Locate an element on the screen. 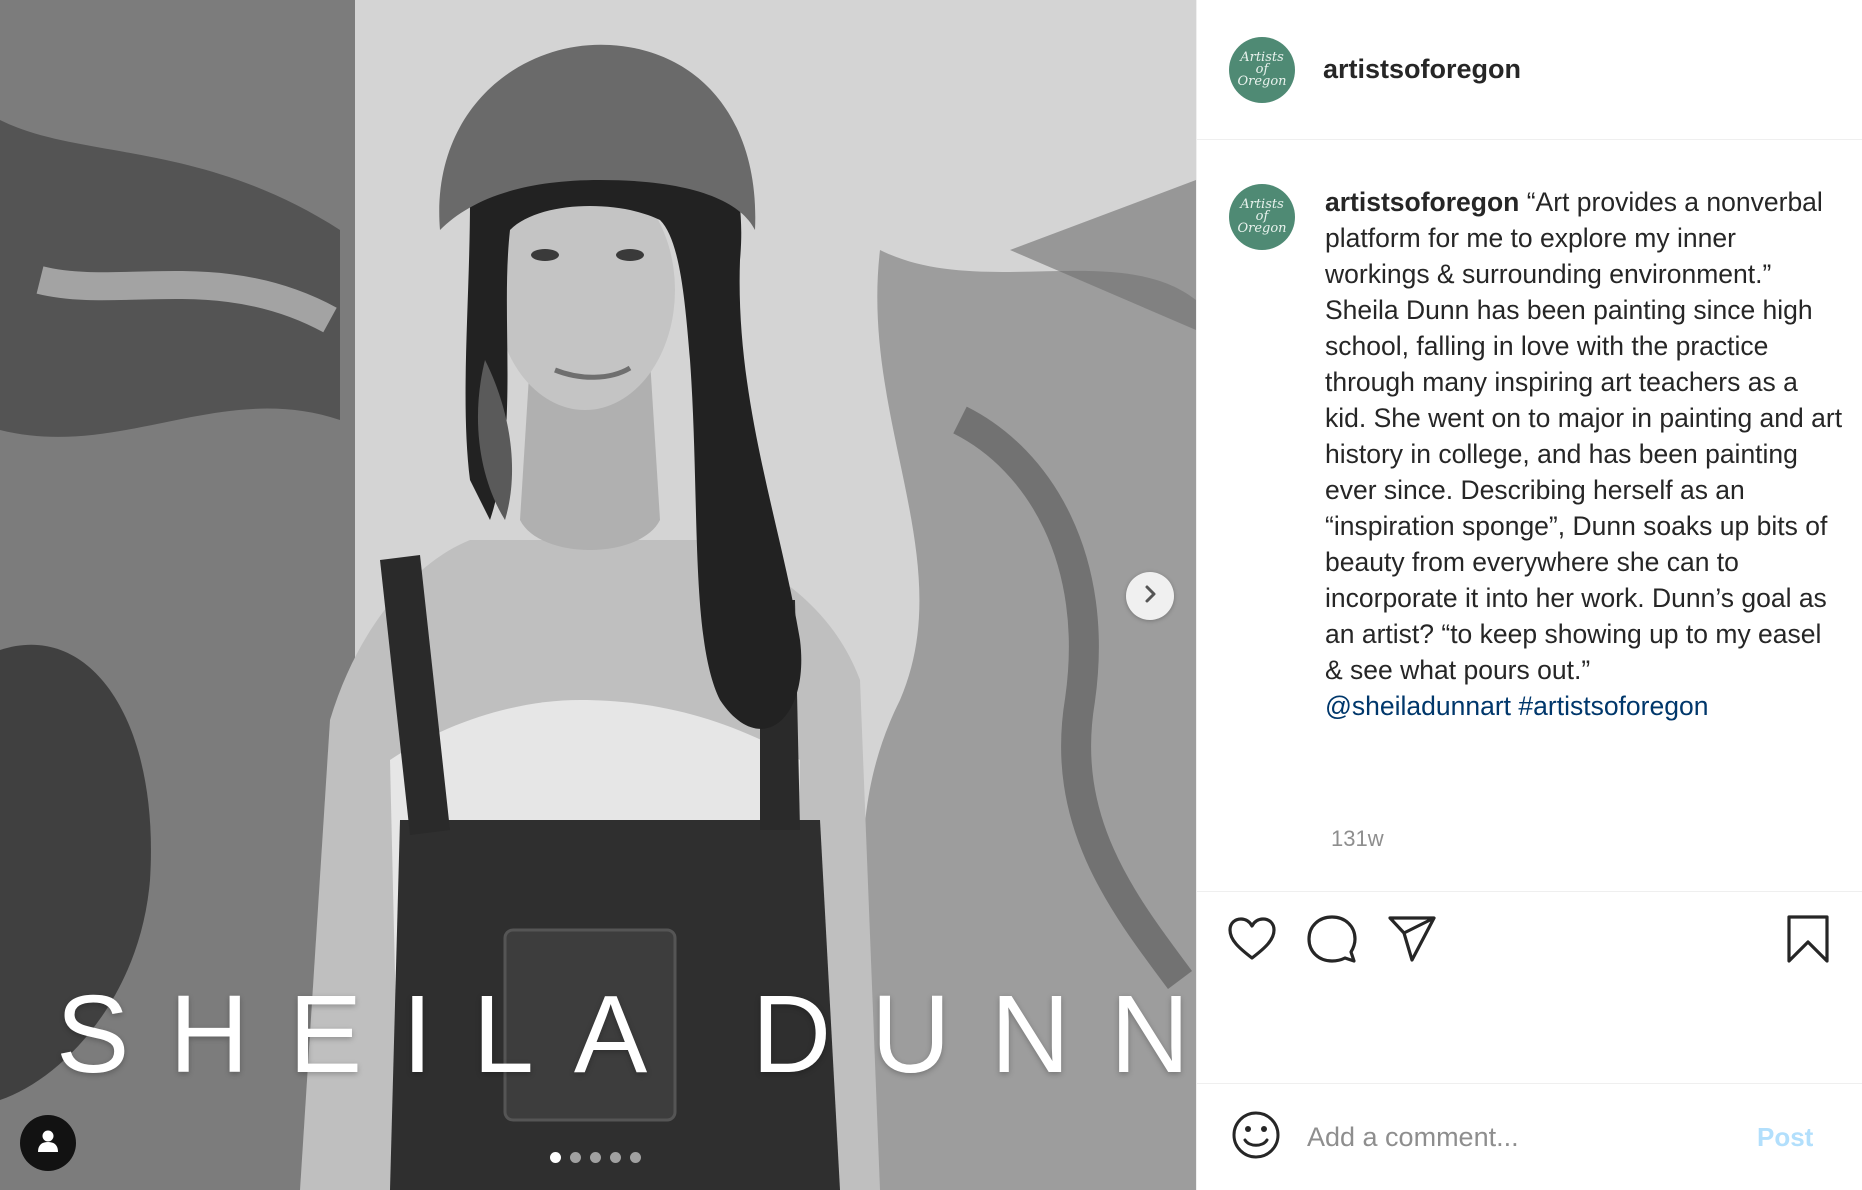  hashtag-link: #artistsoforegon is located at coordinates (1613, 706).